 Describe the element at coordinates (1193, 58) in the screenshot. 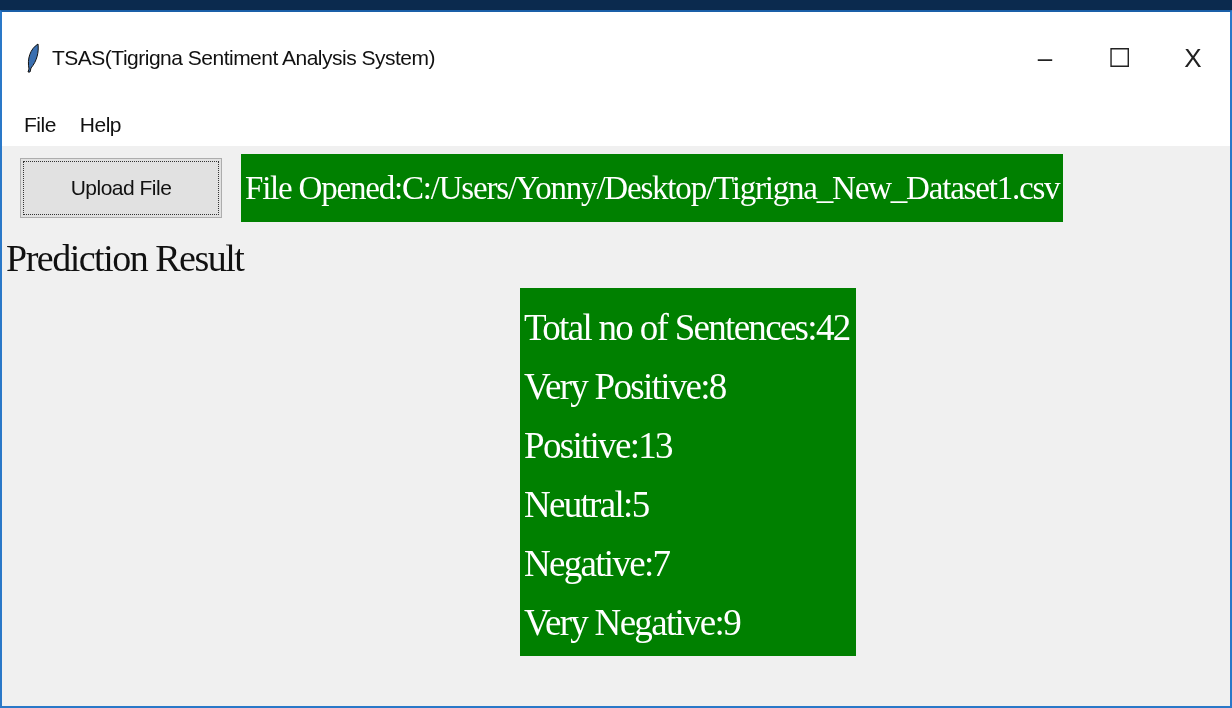

I see `close-button: X` at that location.